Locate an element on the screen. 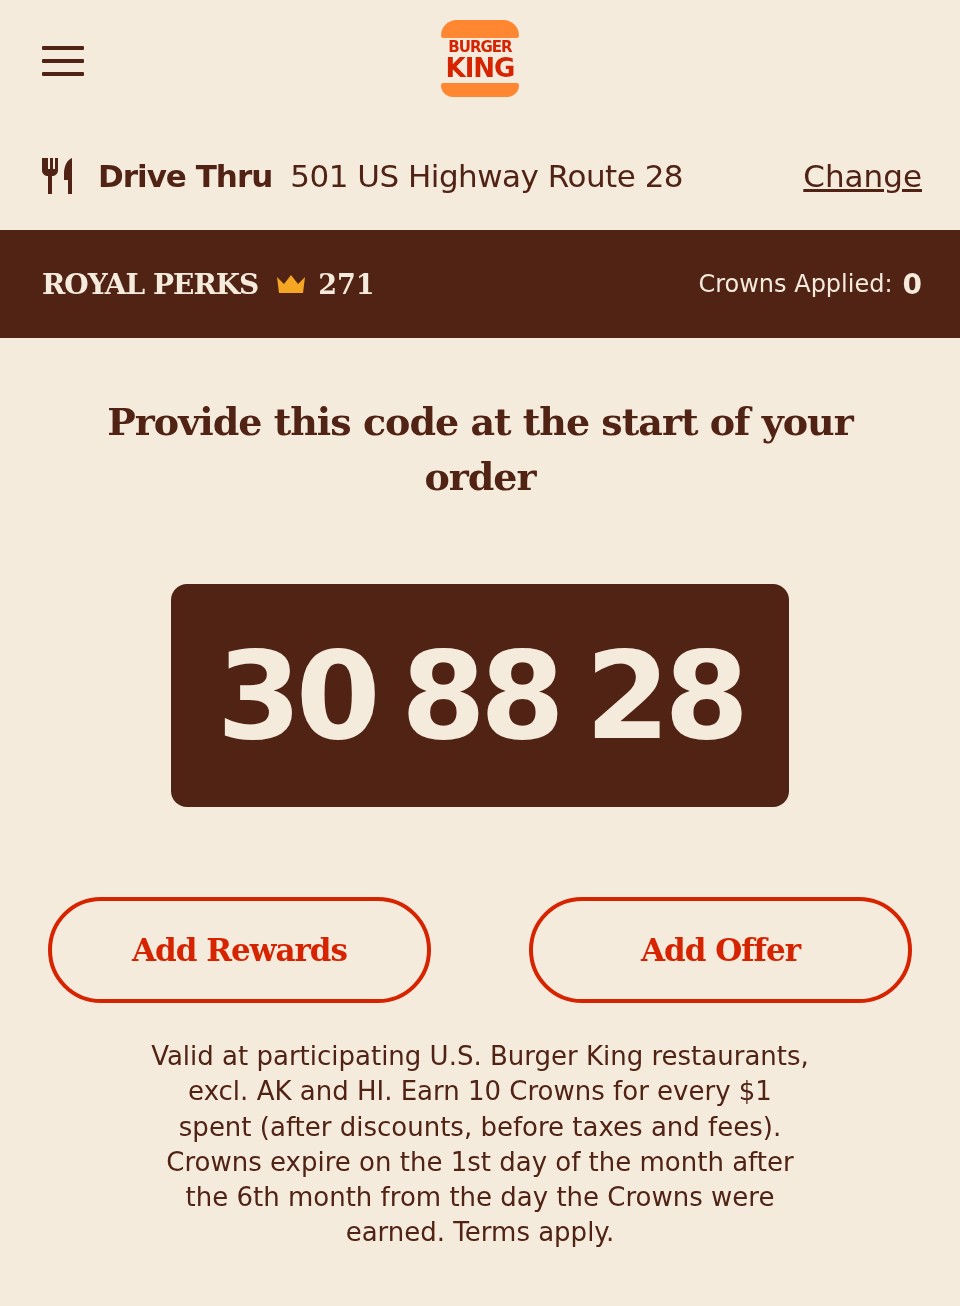 The width and height of the screenshot is (960, 1306). logo: BURGER KING is located at coordinates (480, 63).